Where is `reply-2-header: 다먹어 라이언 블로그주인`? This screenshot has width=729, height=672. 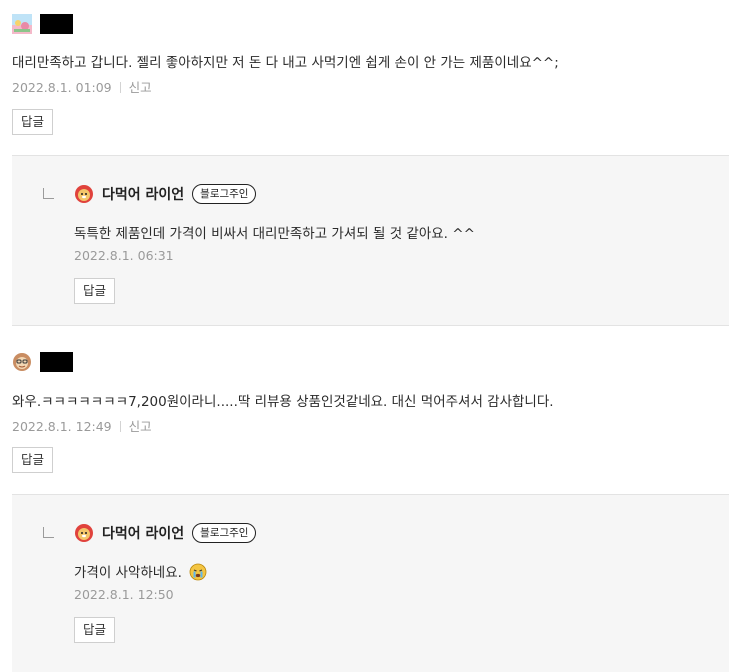 reply-2-header: 다먹어 라이언 블로그주인 is located at coordinates (165, 533).